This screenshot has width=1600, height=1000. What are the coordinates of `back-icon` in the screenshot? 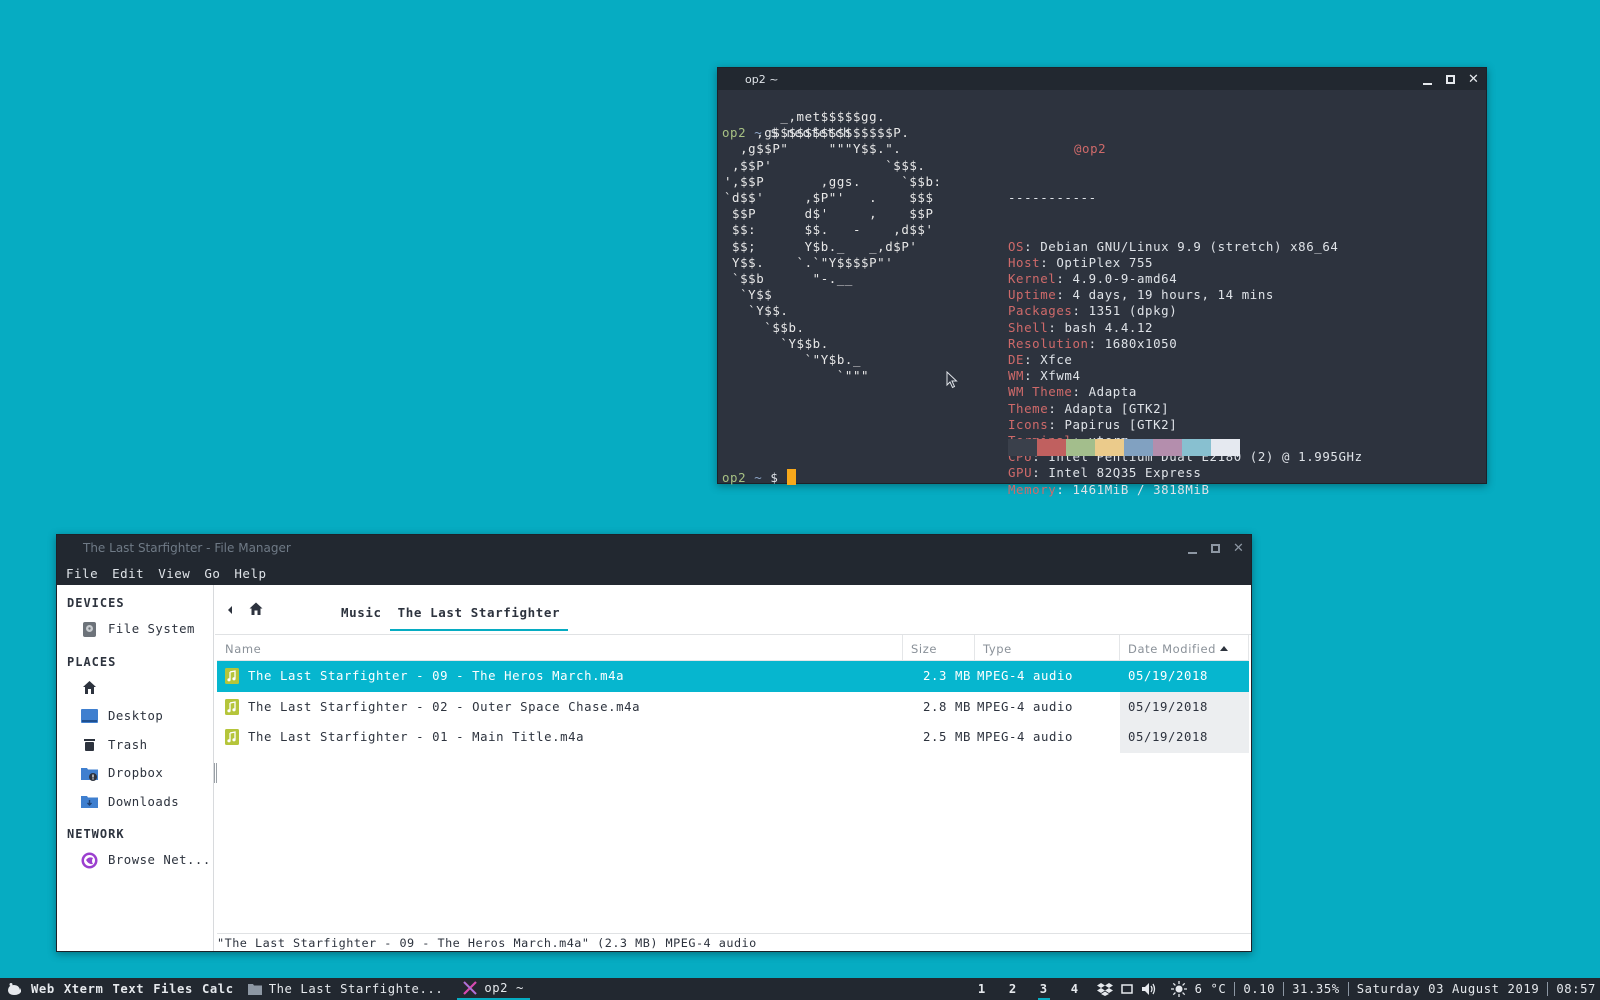 It's located at (230, 610).